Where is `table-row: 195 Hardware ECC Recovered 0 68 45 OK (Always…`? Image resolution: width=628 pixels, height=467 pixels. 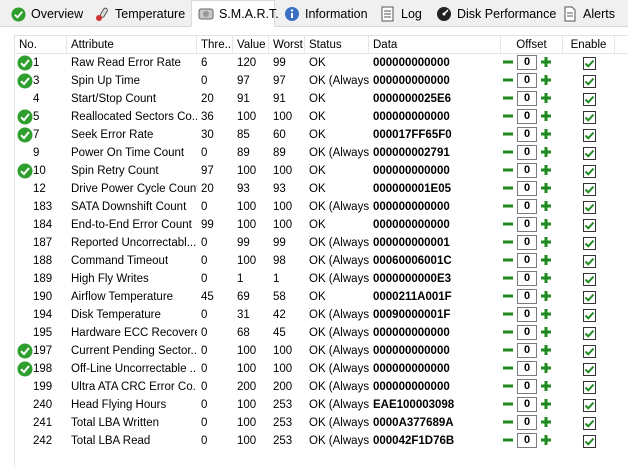
table-row: 195 Hardware ECC Recovered 0 68 45 OK (Always… is located at coordinates (321, 333).